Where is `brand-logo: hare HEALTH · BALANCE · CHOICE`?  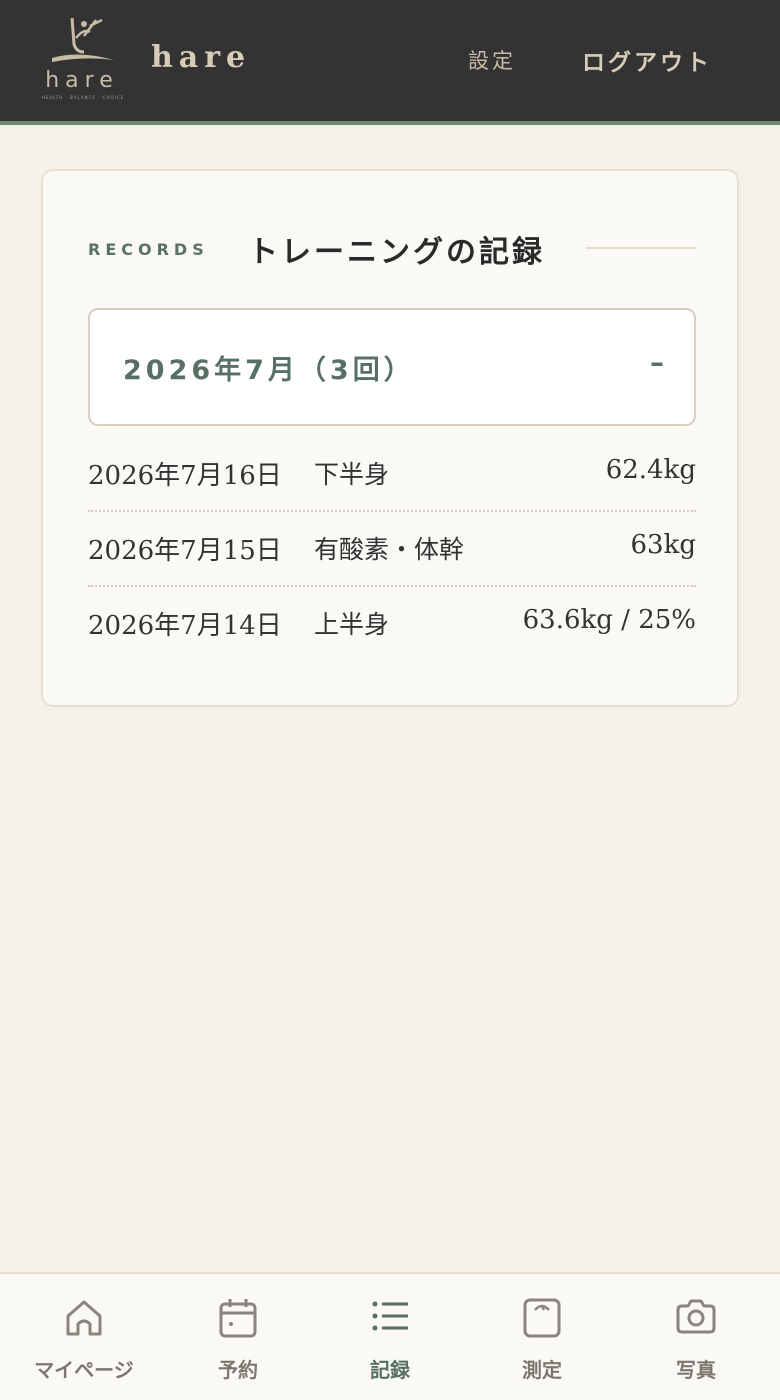 brand-logo: hare HEALTH · BALANCE · CHOICE is located at coordinates (83, 59).